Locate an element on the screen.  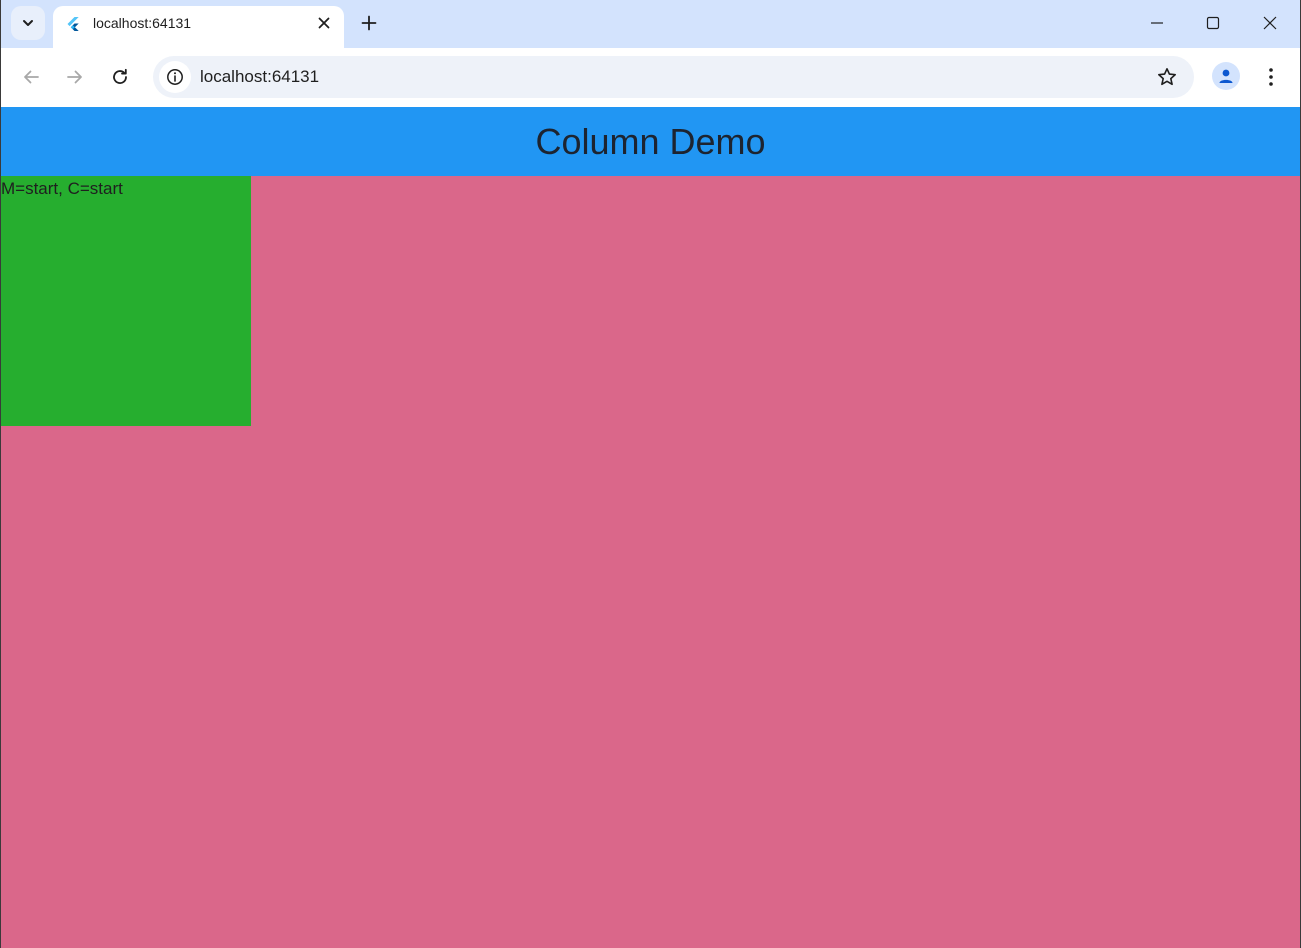
maximize-icon is located at coordinates (1213, 23).